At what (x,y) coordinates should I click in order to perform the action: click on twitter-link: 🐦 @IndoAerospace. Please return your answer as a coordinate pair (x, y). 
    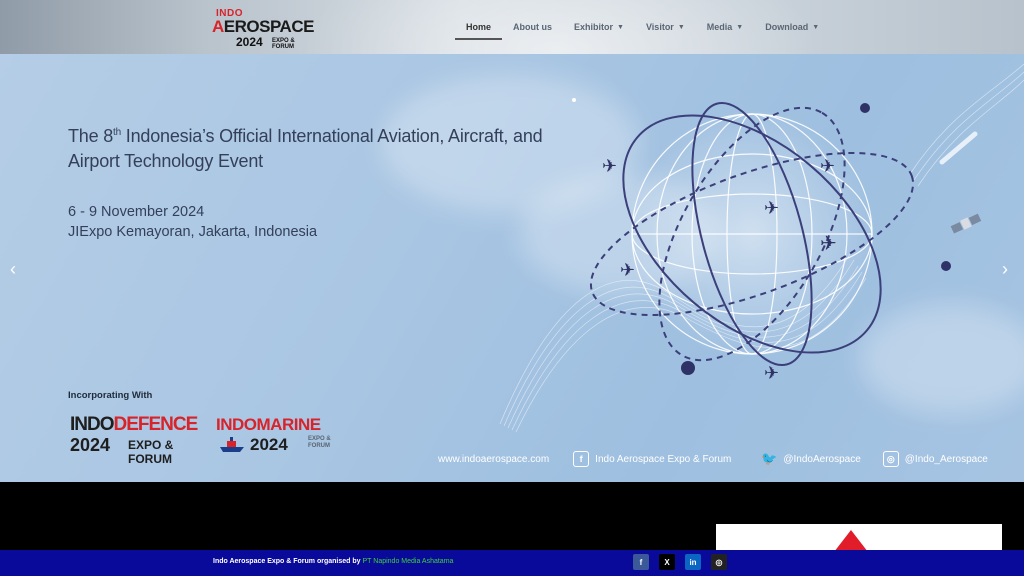
    Looking at the image, I should click on (811, 459).